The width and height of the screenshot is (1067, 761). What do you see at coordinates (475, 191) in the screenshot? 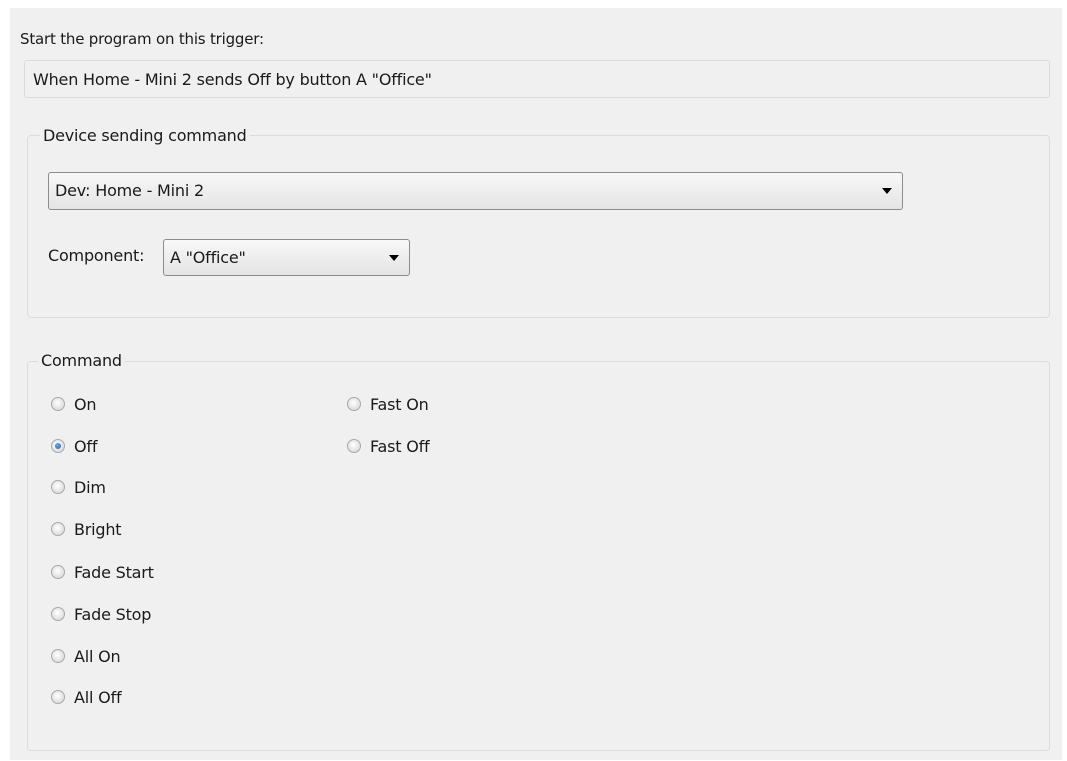
I see `device-select: Dev: Home - Mini 2` at bounding box center [475, 191].